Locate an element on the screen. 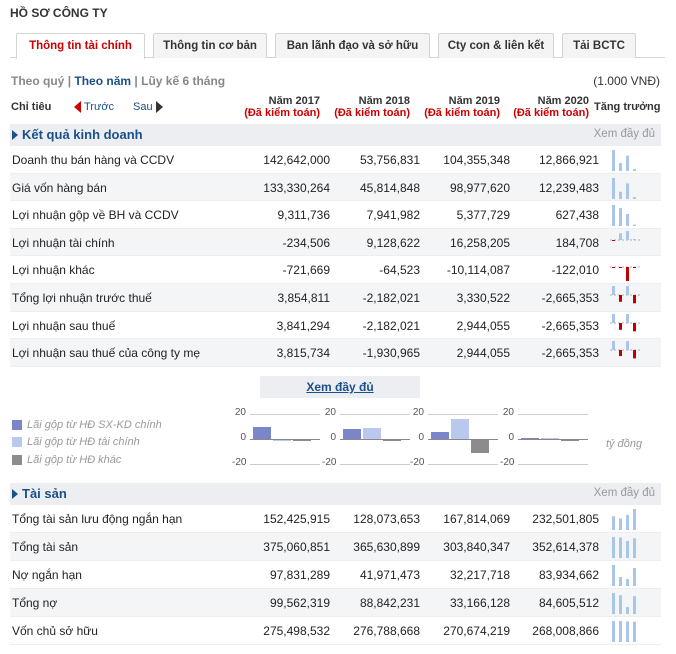  legend-label: Lãi gộp từ HĐ tài chính is located at coordinates (83, 442).